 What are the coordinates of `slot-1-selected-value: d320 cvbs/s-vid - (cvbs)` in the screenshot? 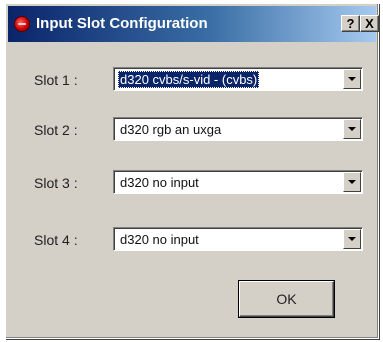 It's located at (189, 79).